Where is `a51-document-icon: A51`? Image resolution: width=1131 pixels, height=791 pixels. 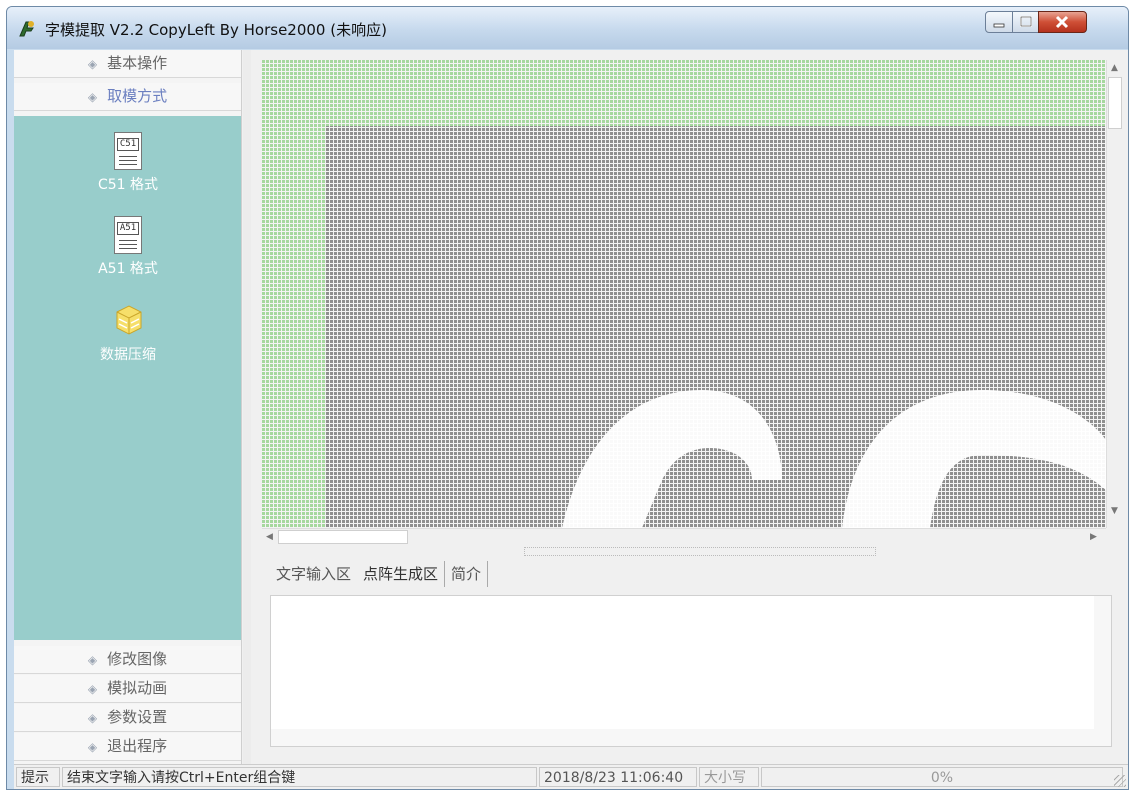
a51-document-icon: A51 is located at coordinates (128, 235).